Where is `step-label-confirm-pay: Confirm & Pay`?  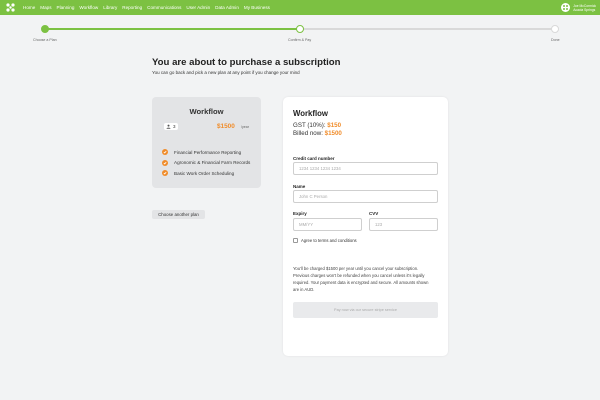 step-label-confirm-pay: Confirm & Pay is located at coordinates (300, 40).